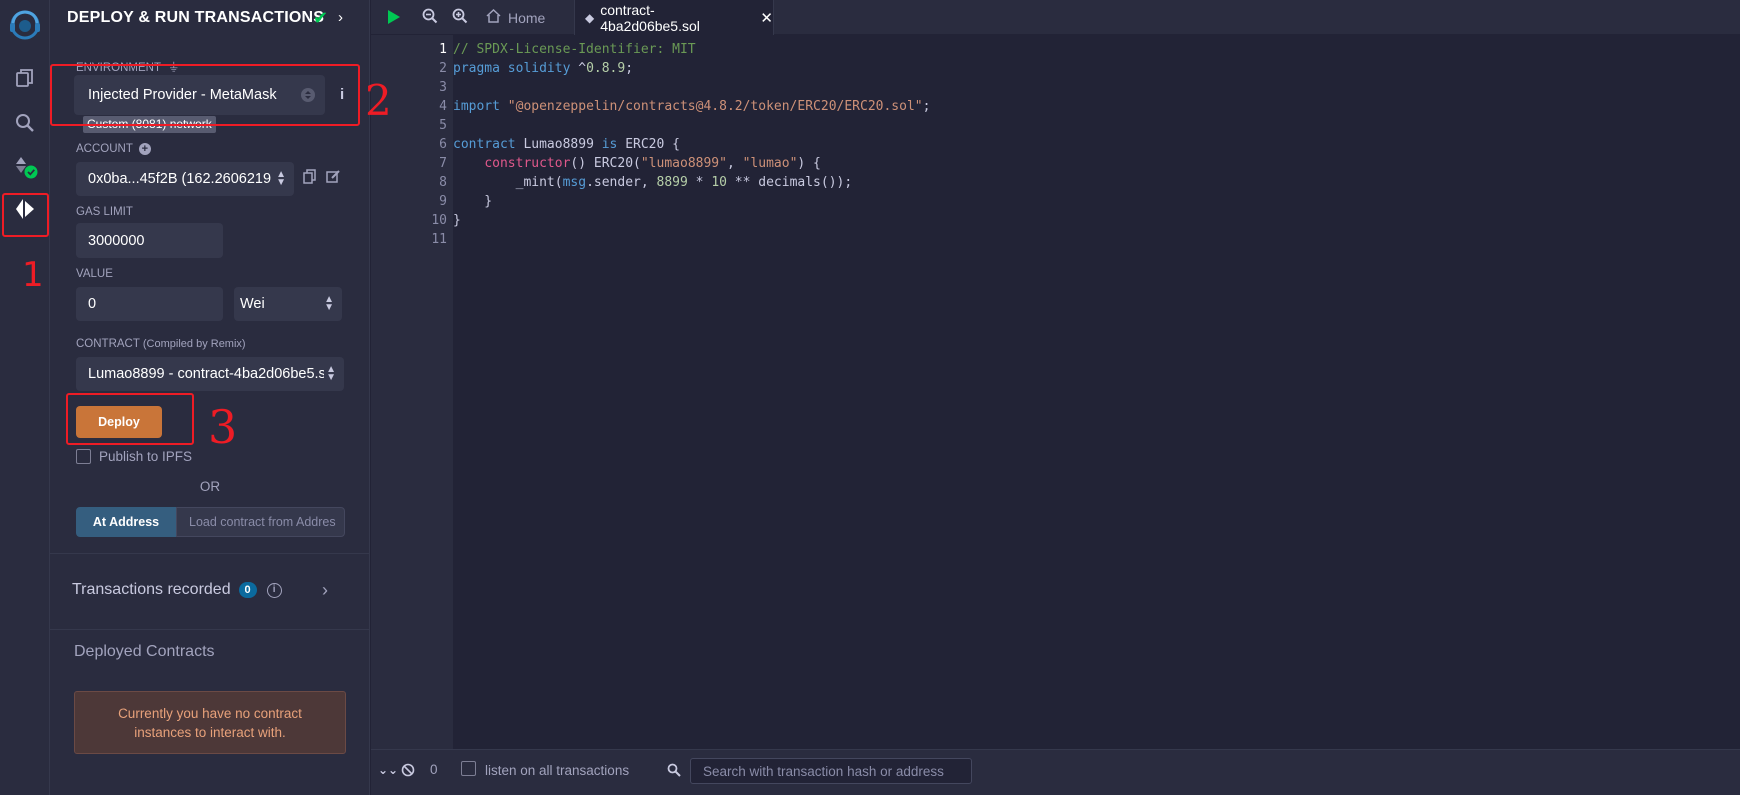 The width and height of the screenshot is (1740, 795). Describe the element at coordinates (321, 18) in the screenshot. I see `check-icon: ✔` at that location.